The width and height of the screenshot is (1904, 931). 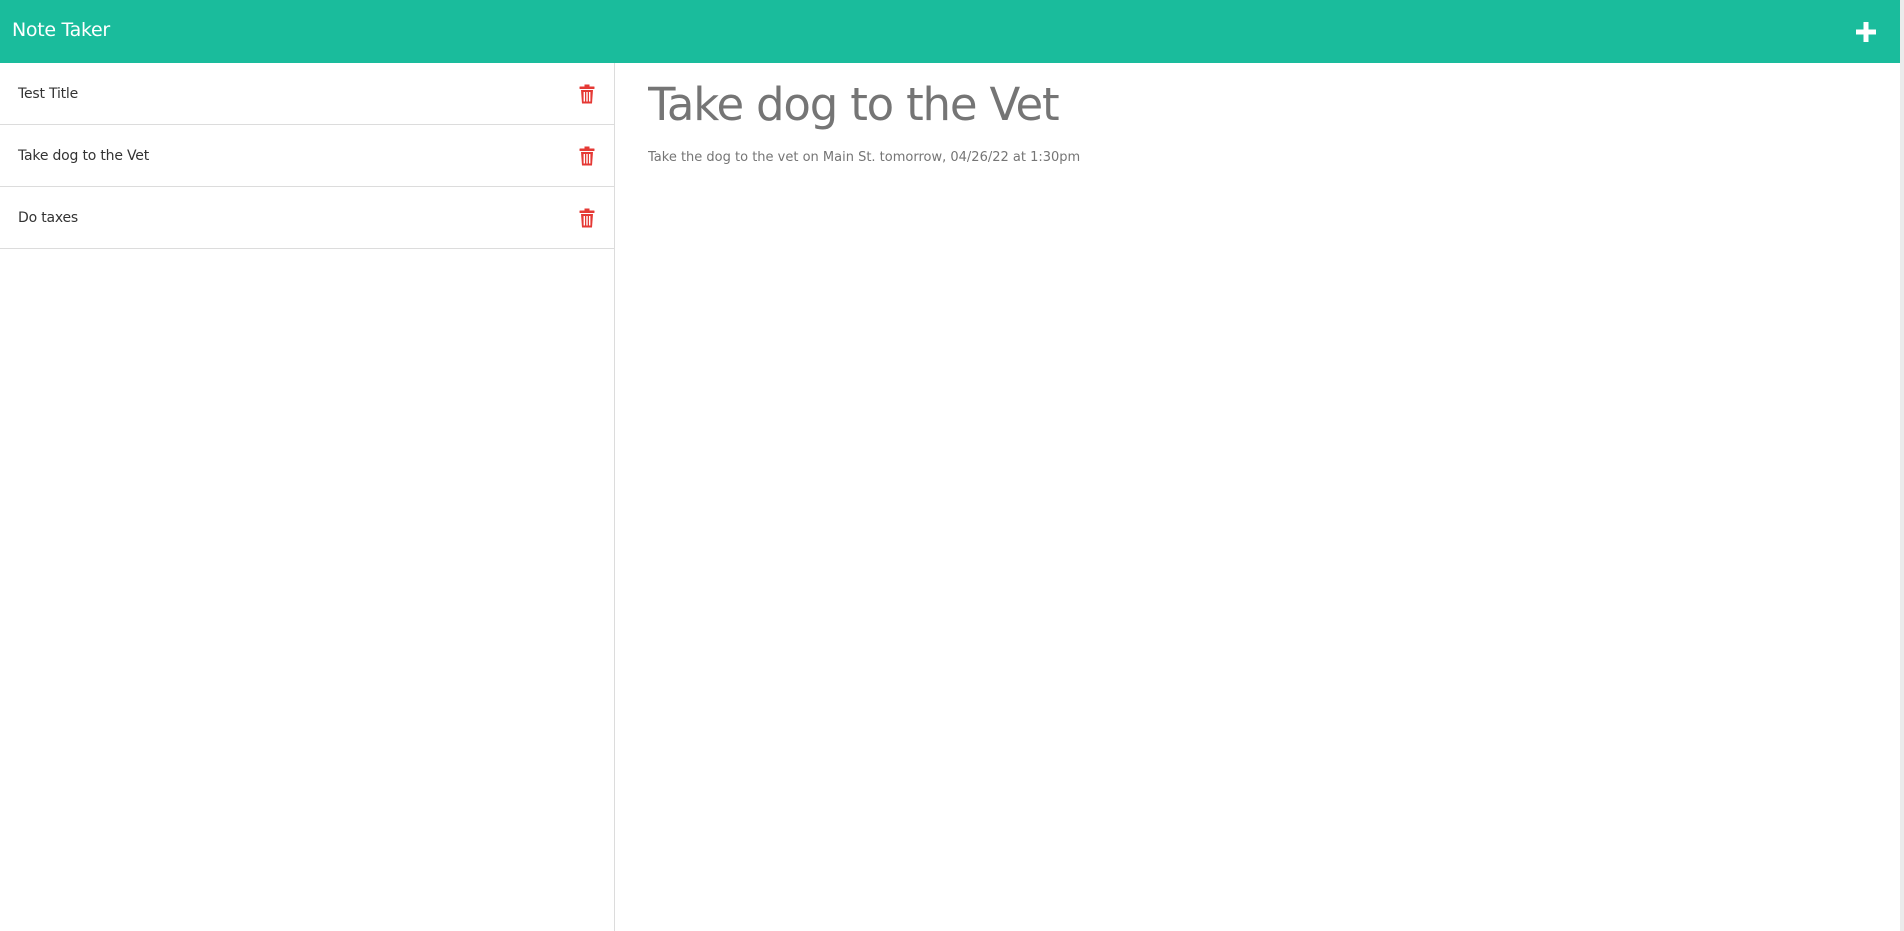 I want to click on note-list-item-title: Take dog to the Vet, so click(x=83, y=155).